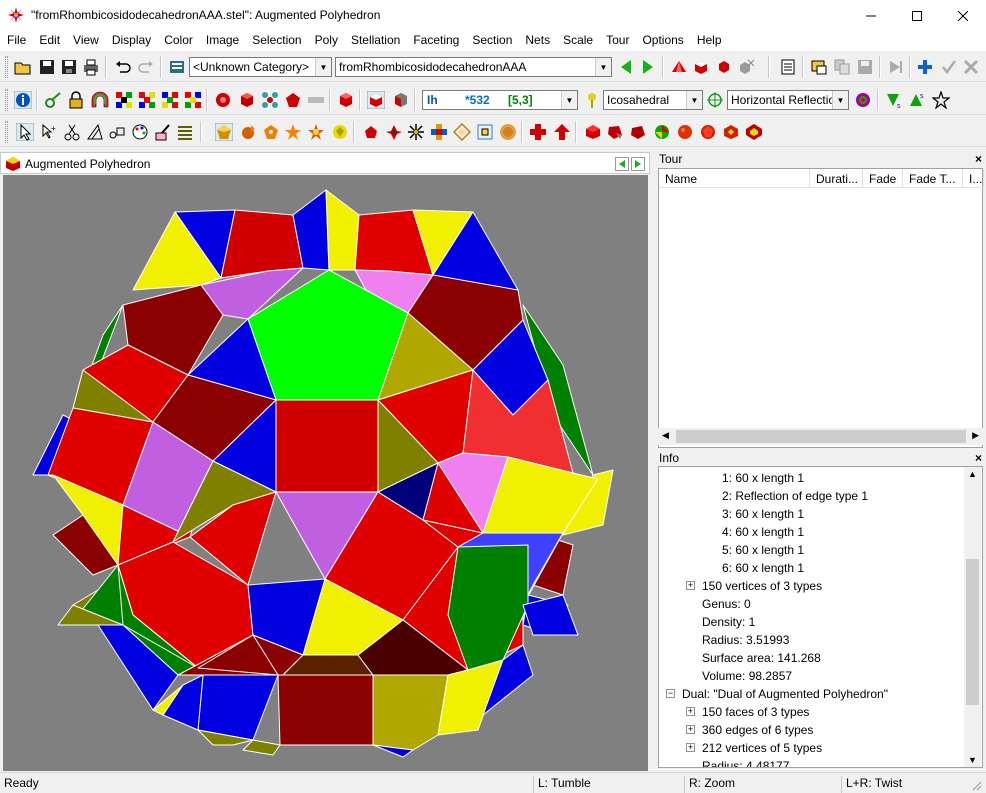 This screenshot has width=986, height=793. I want to click on network-icon, so click(270, 100).